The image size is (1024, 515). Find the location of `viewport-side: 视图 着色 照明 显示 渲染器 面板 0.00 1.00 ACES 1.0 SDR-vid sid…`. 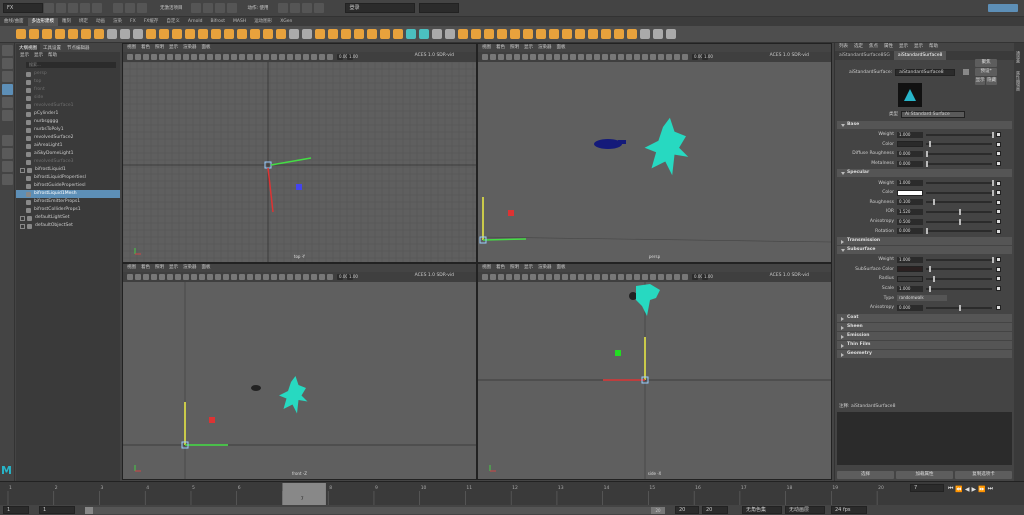

viewport-side: 视图 着色 照明 显示 渲染器 面板 0.00 1.00 ACES 1.0 SDR-vid sid… is located at coordinates (654, 371).